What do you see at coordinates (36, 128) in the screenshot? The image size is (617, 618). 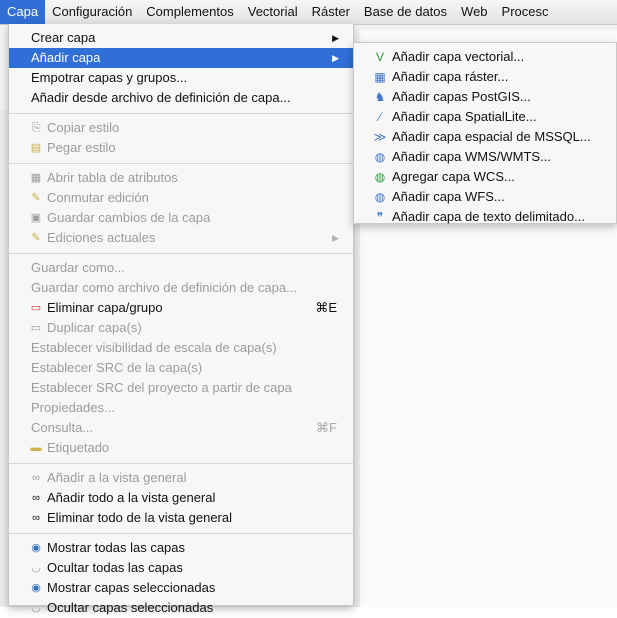 I see `copy-style-icon: ⎘` at bounding box center [36, 128].